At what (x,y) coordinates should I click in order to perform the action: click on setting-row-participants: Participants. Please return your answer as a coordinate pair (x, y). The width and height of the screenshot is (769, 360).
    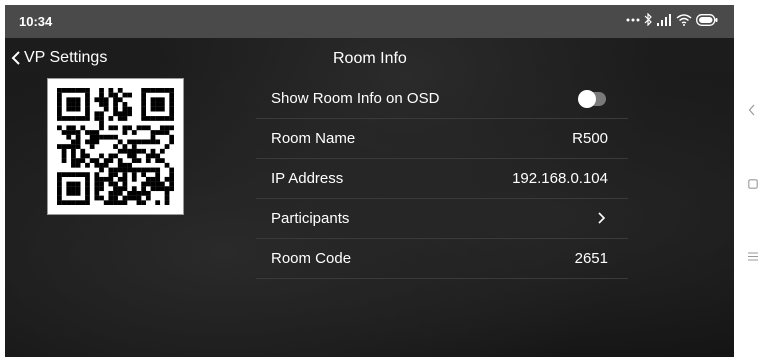
    Looking at the image, I should click on (442, 219).